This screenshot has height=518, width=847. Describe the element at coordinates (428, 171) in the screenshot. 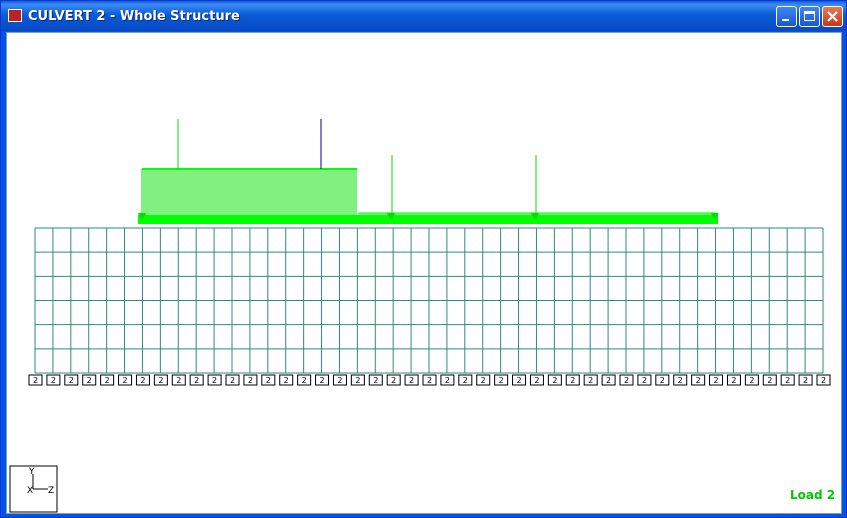

I see `load-diagram` at that location.